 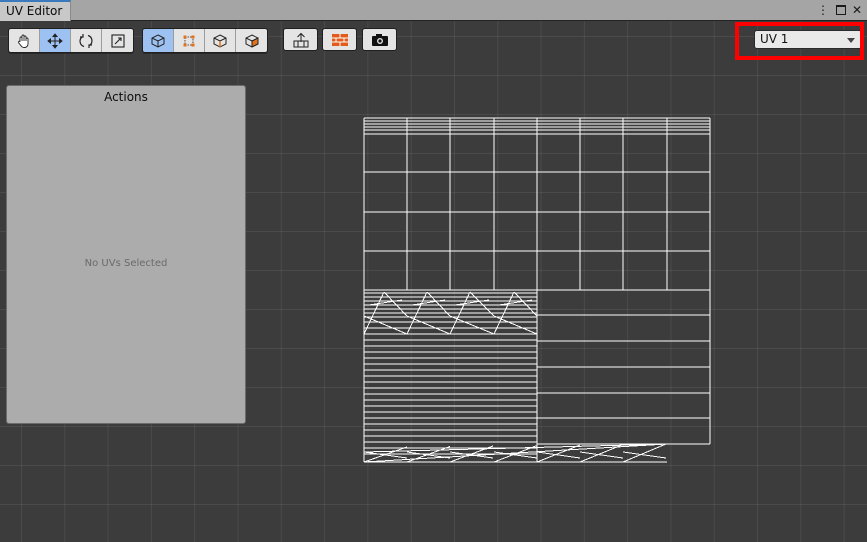 I want to click on transform-tool-group, so click(x=71, y=40).